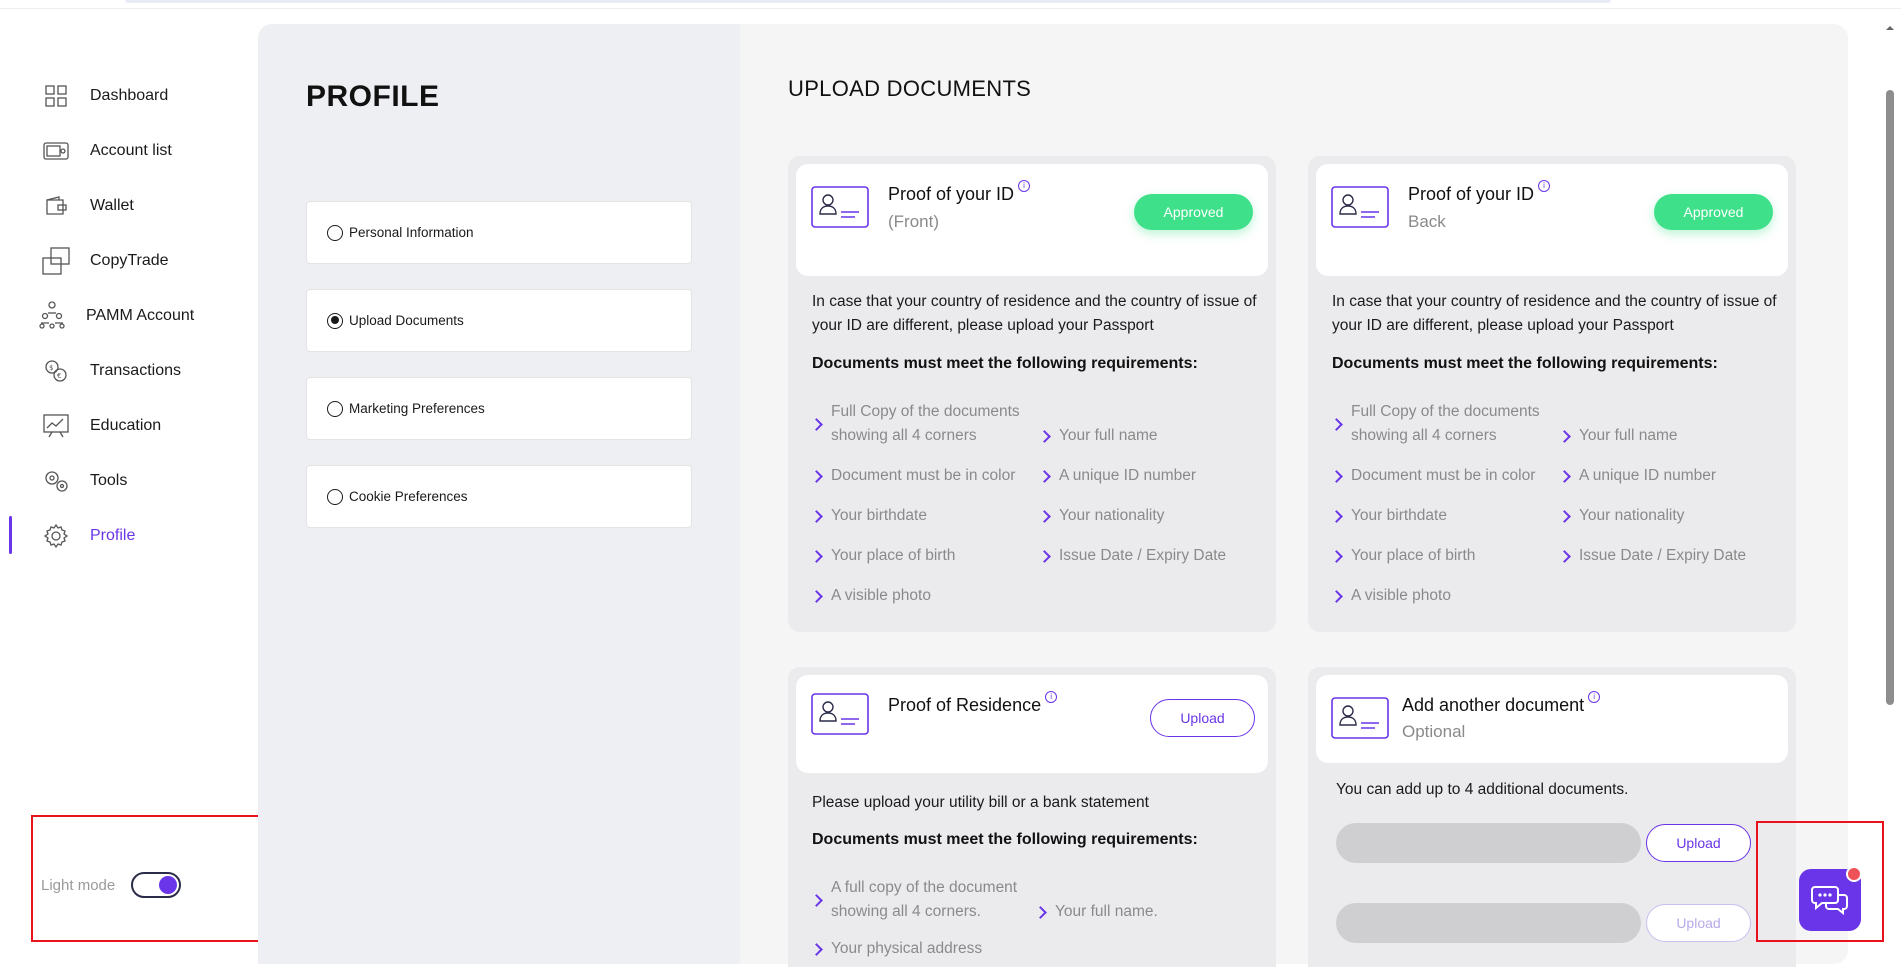 This screenshot has height=967, width=1901. What do you see at coordinates (408, 496) in the screenshot?
I see `menu-label: Cookie Preferences` at bounding box center [408, 496].